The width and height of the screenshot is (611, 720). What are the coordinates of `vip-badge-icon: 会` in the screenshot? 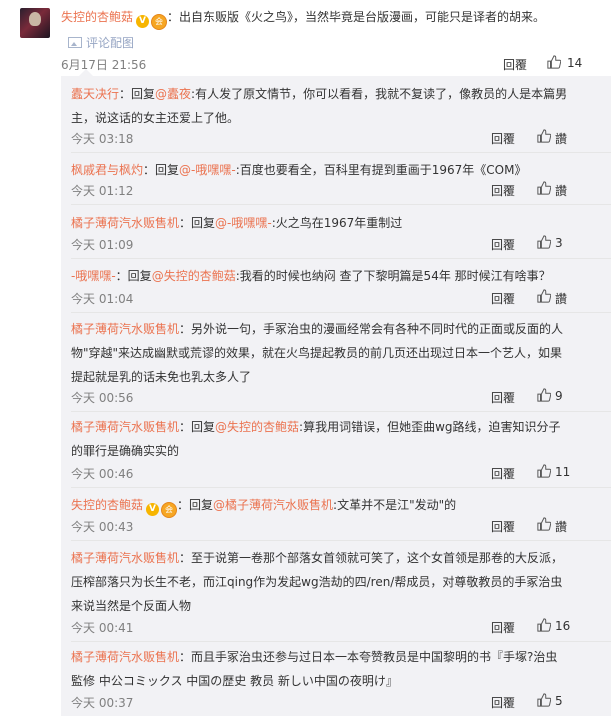 It's located at (169, 510).